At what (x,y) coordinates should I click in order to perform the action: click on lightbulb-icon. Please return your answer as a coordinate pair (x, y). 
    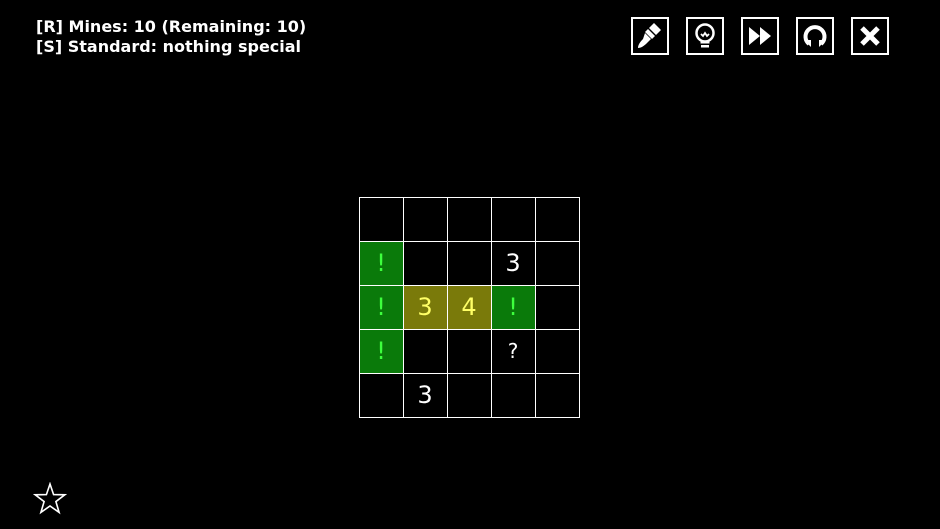
    Looking at the image, I should click on (705, 35).